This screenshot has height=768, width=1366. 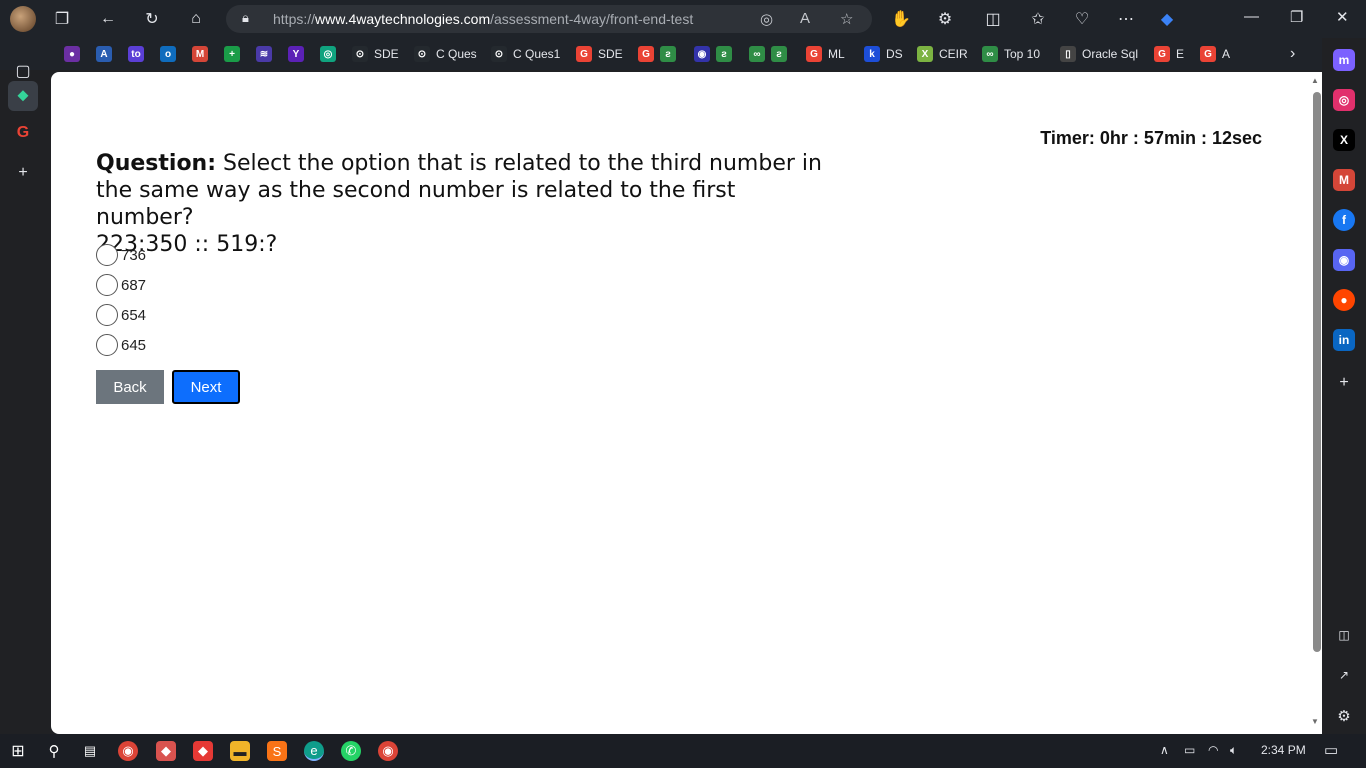 What do you see at coordinates (805, 18) in the screenshot?
I see `read-aloud-icon: A` at bounding box center [805, 18].